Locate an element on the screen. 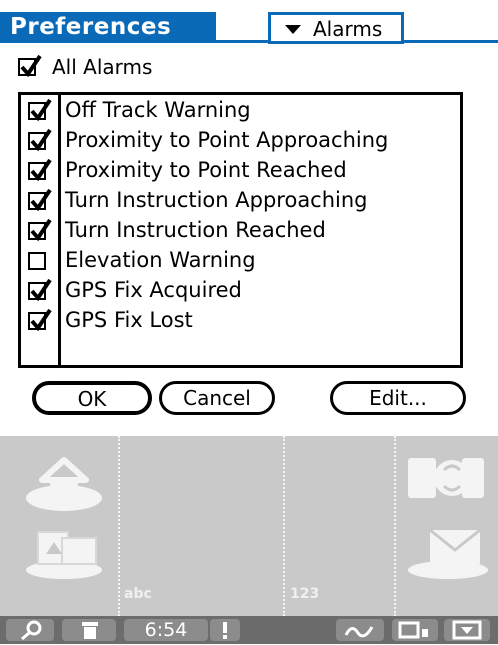 Image resolution: width=498 pixels, height=645 pixels. alarm-label: Turn Instruction Approaching is located at coordinates (216, 200).